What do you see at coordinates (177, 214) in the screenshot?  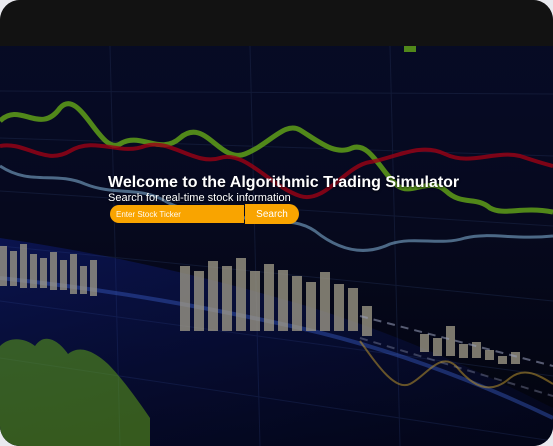 I see `stock-ticker-input` at bounding box center [177, 214].